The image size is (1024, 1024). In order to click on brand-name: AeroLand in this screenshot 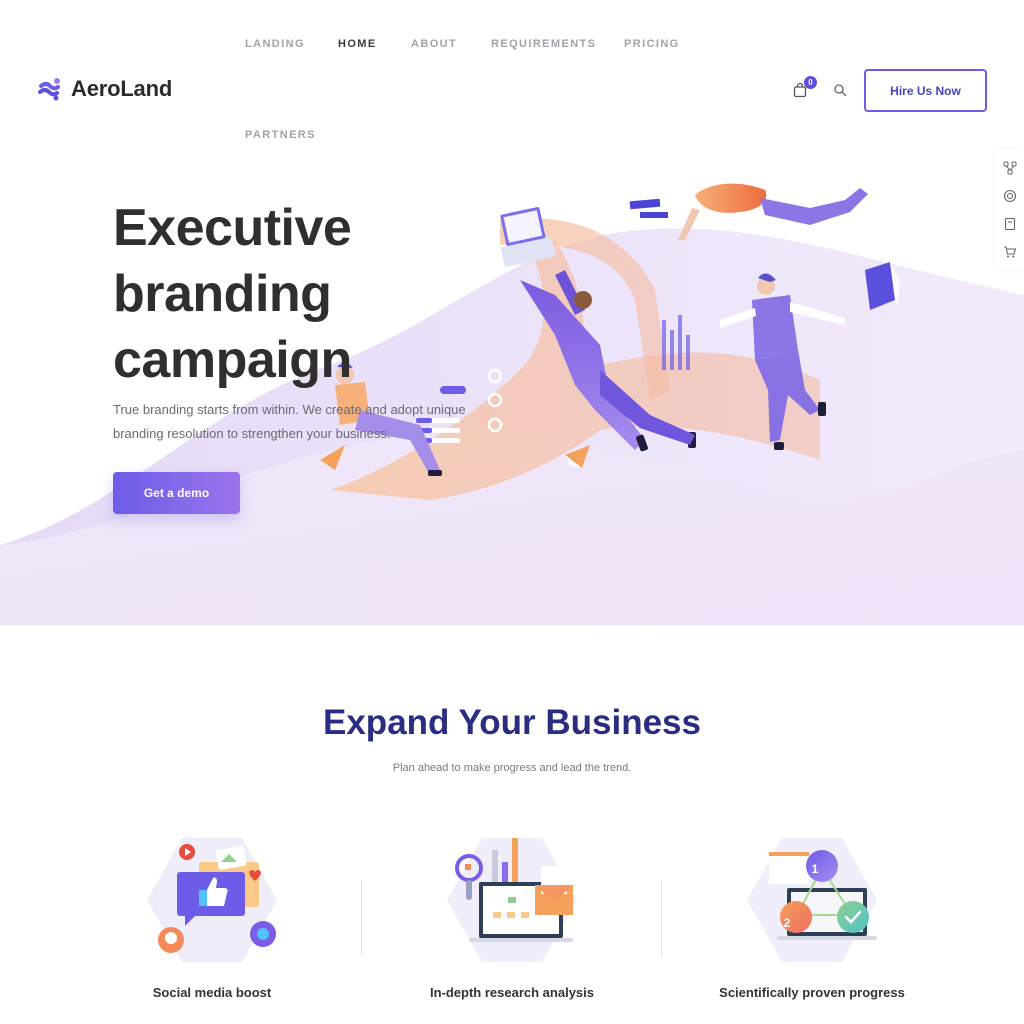, I will do `click(122, 88)`.